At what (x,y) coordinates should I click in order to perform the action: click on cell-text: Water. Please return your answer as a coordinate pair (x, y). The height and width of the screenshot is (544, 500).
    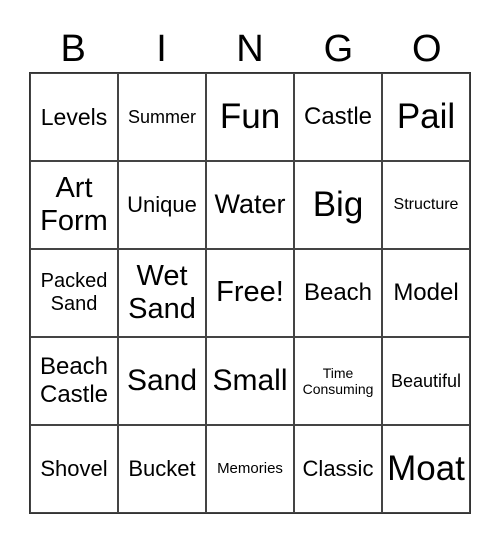
    Looking at the image, I should click on (250, 204).